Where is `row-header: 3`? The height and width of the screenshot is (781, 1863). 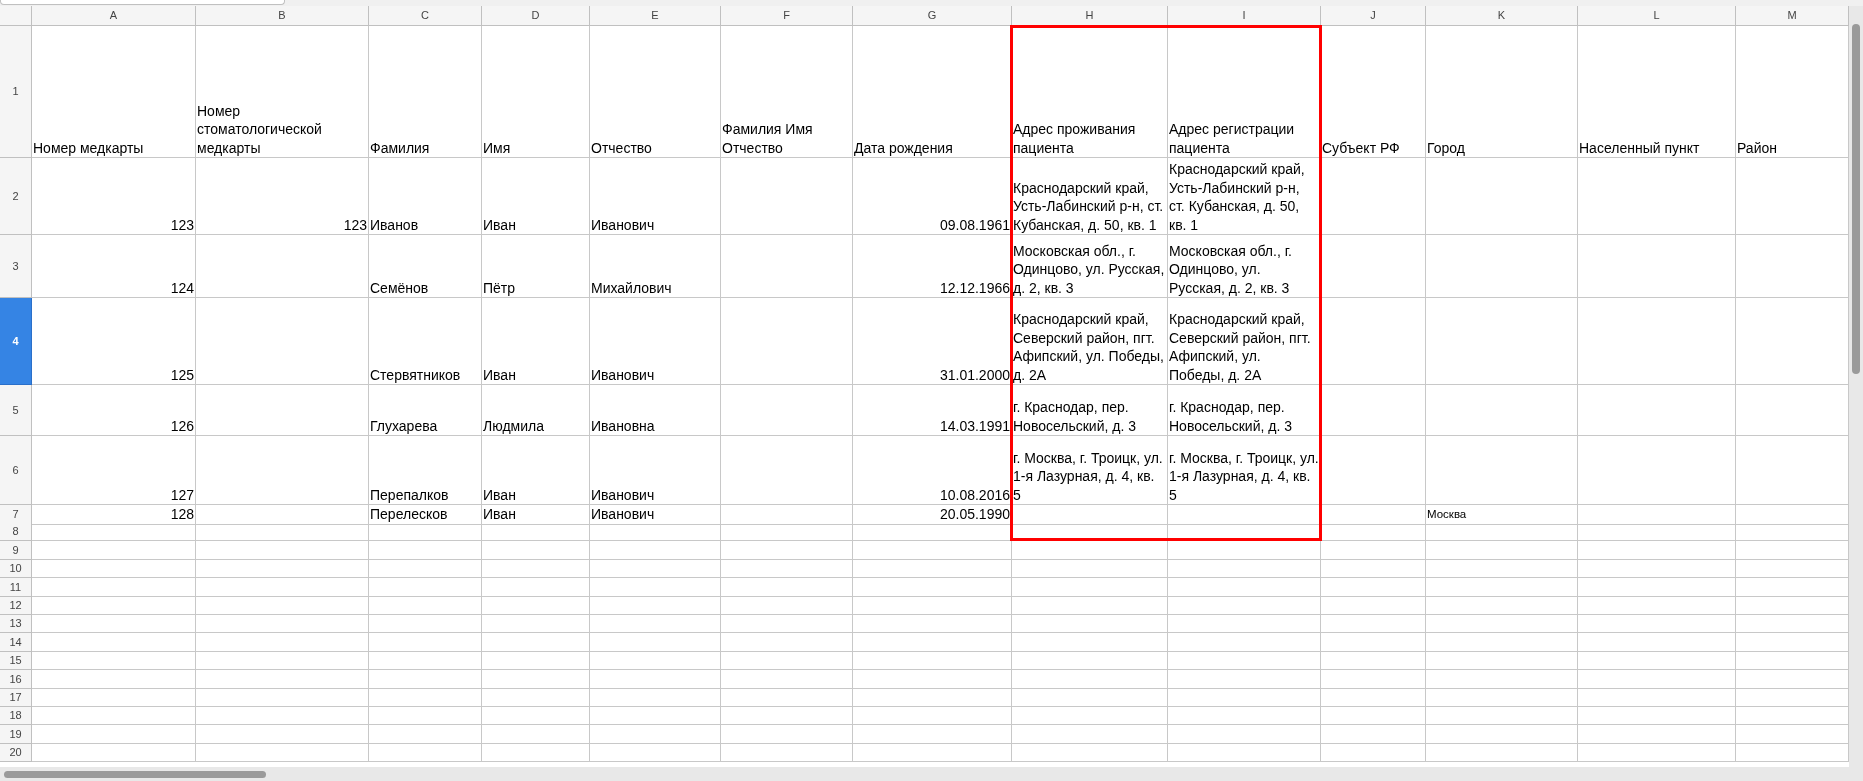 row-header: 3 is located at coordinates (16, 266).